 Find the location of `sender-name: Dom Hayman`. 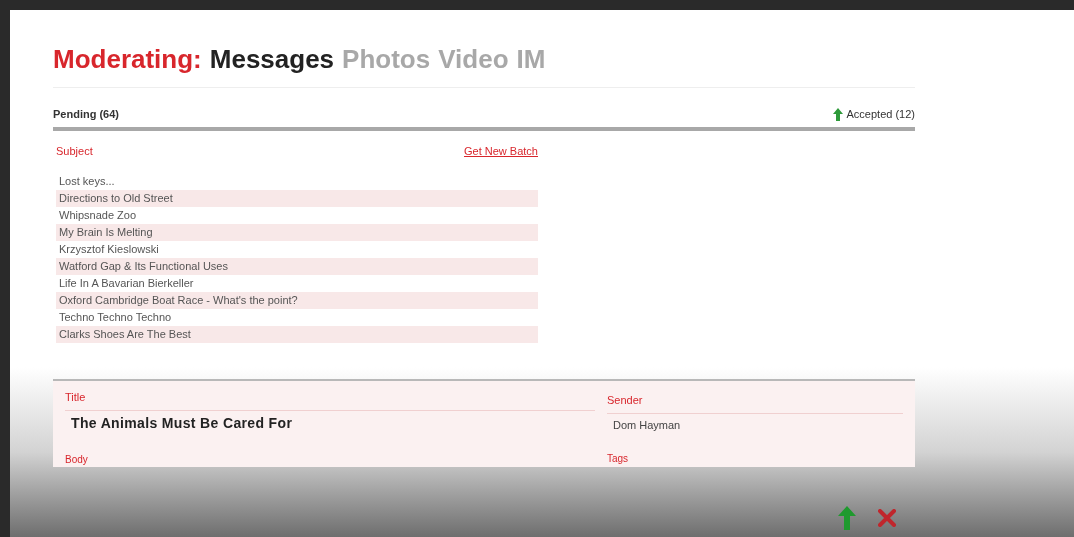

sender-name: Dom Hayman is located at coordinates (647, 425).